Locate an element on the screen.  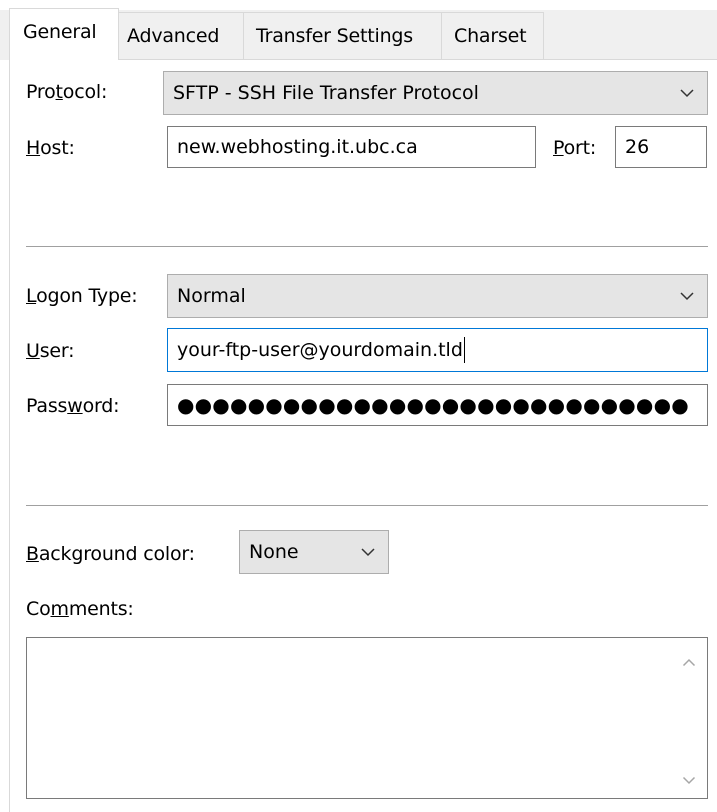
user-label: User: is located at coordinates (50, 351).